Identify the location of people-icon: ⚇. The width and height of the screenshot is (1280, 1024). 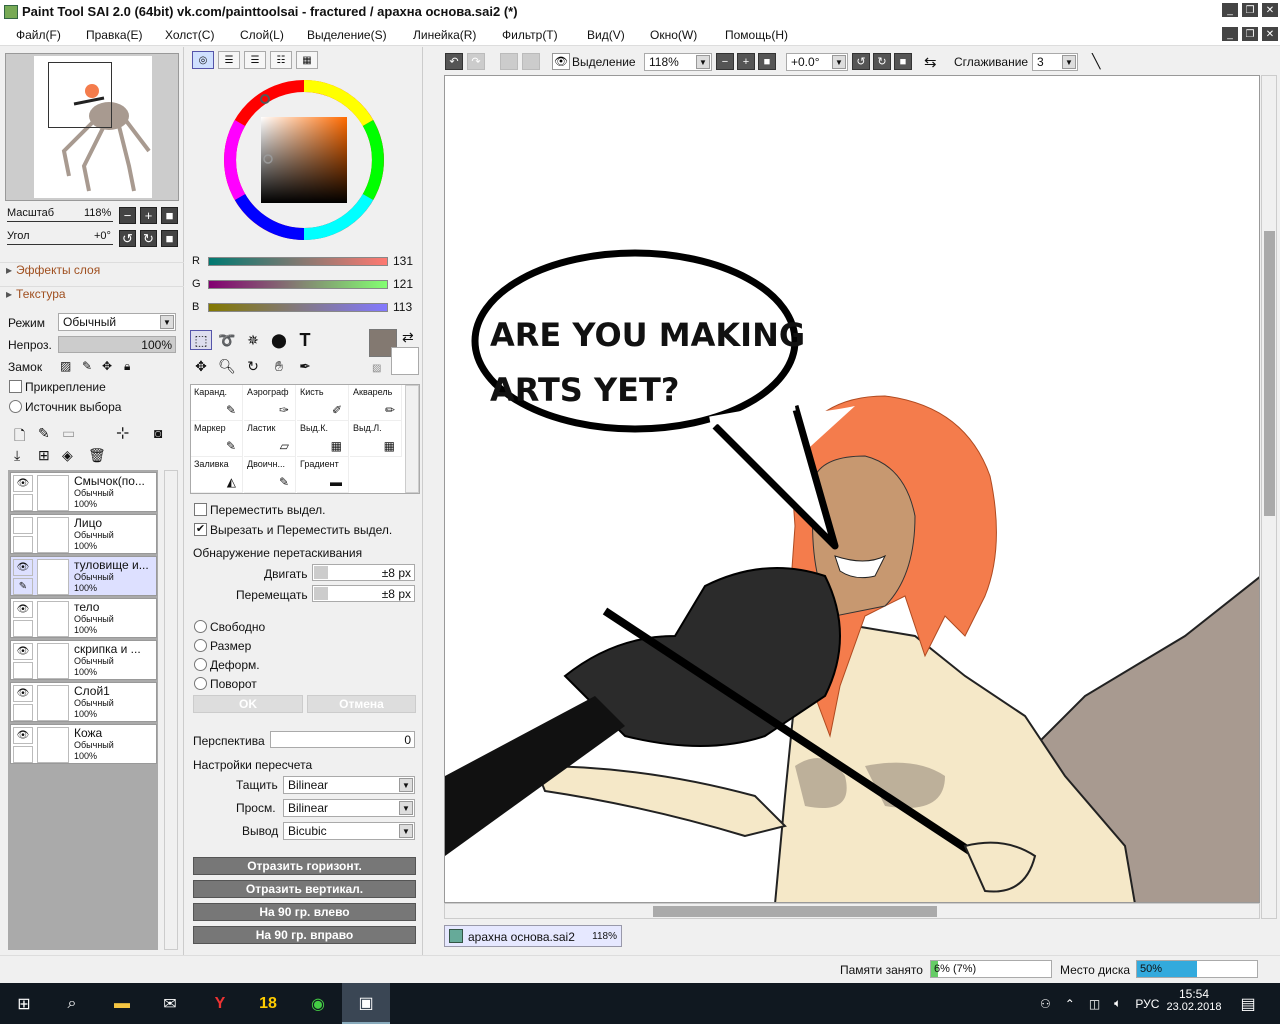
(1045, 1004).